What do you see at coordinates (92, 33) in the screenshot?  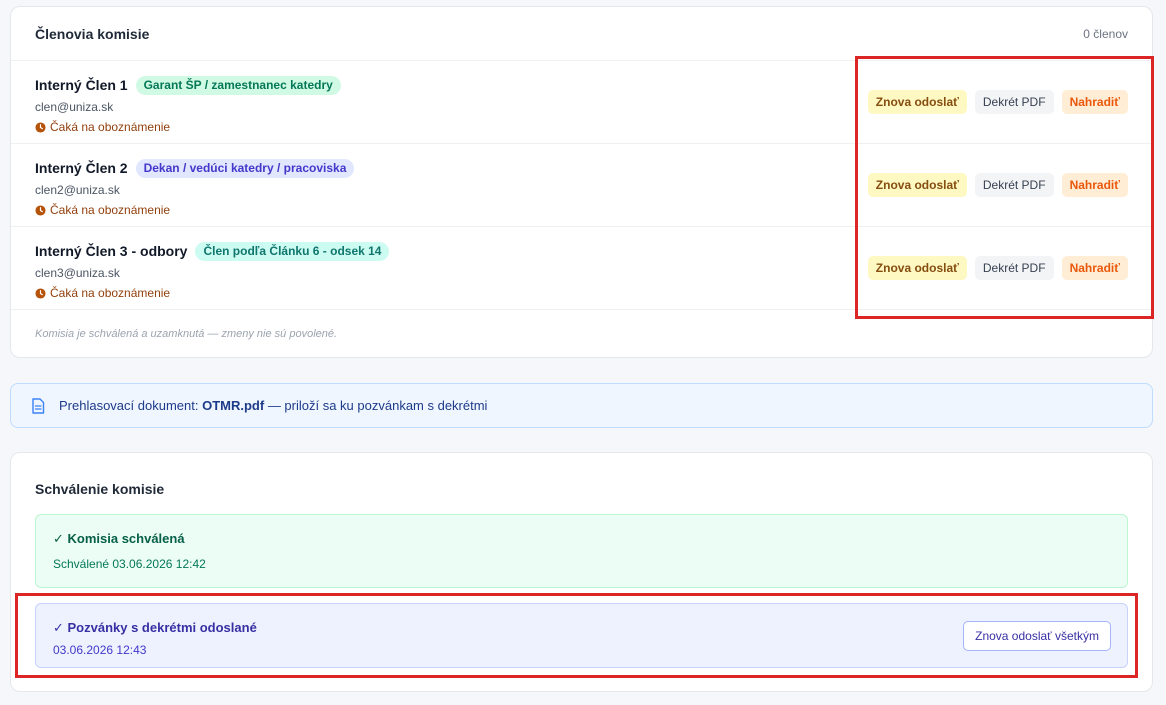 I see `members-title: Členovia komisie` at bounding box center [92, 33].